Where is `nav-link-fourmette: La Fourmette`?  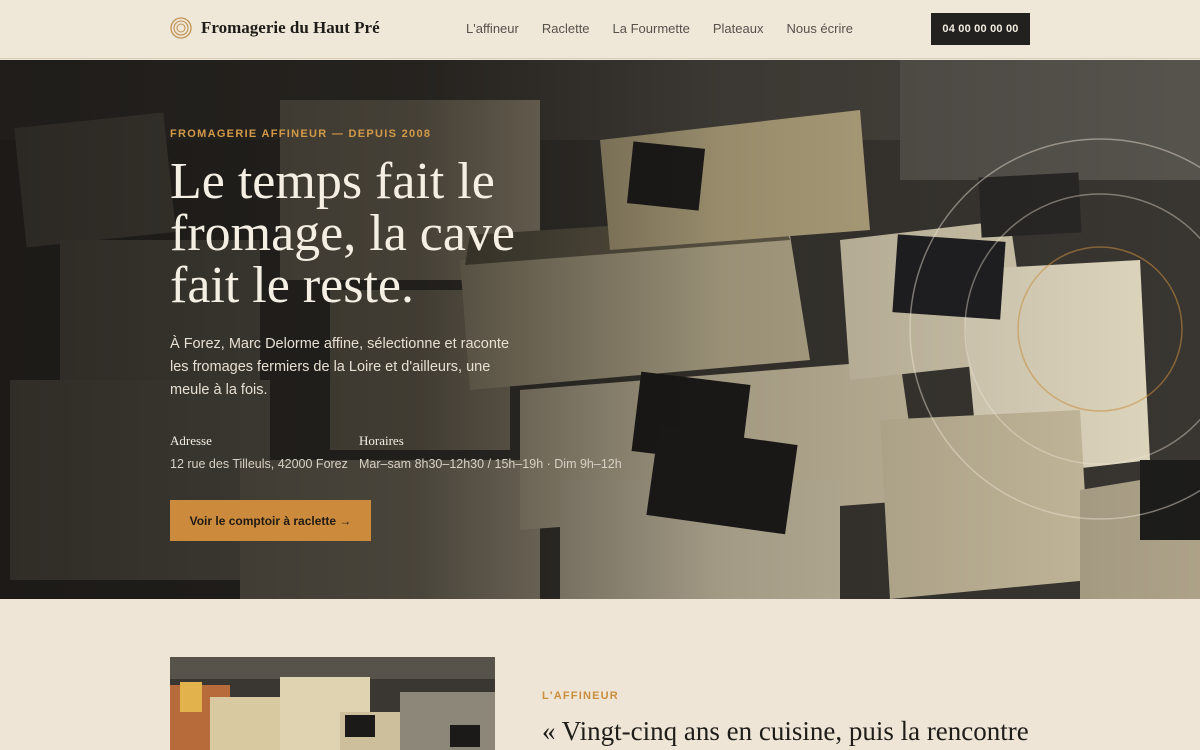 nav-link-fourmette: La Fourmette is located at coordinates (651, 28).